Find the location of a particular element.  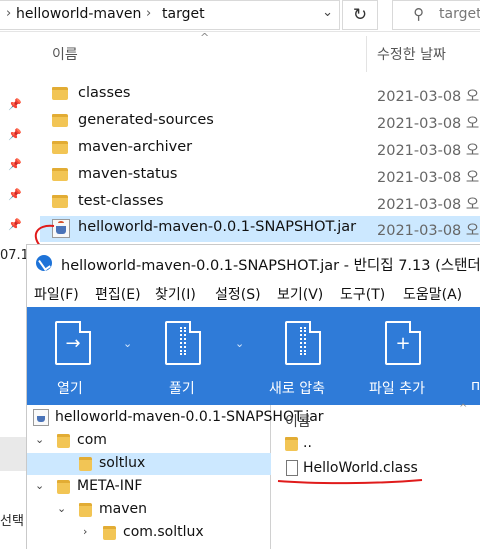

file-name: classes is located at coordinates (104, 93).